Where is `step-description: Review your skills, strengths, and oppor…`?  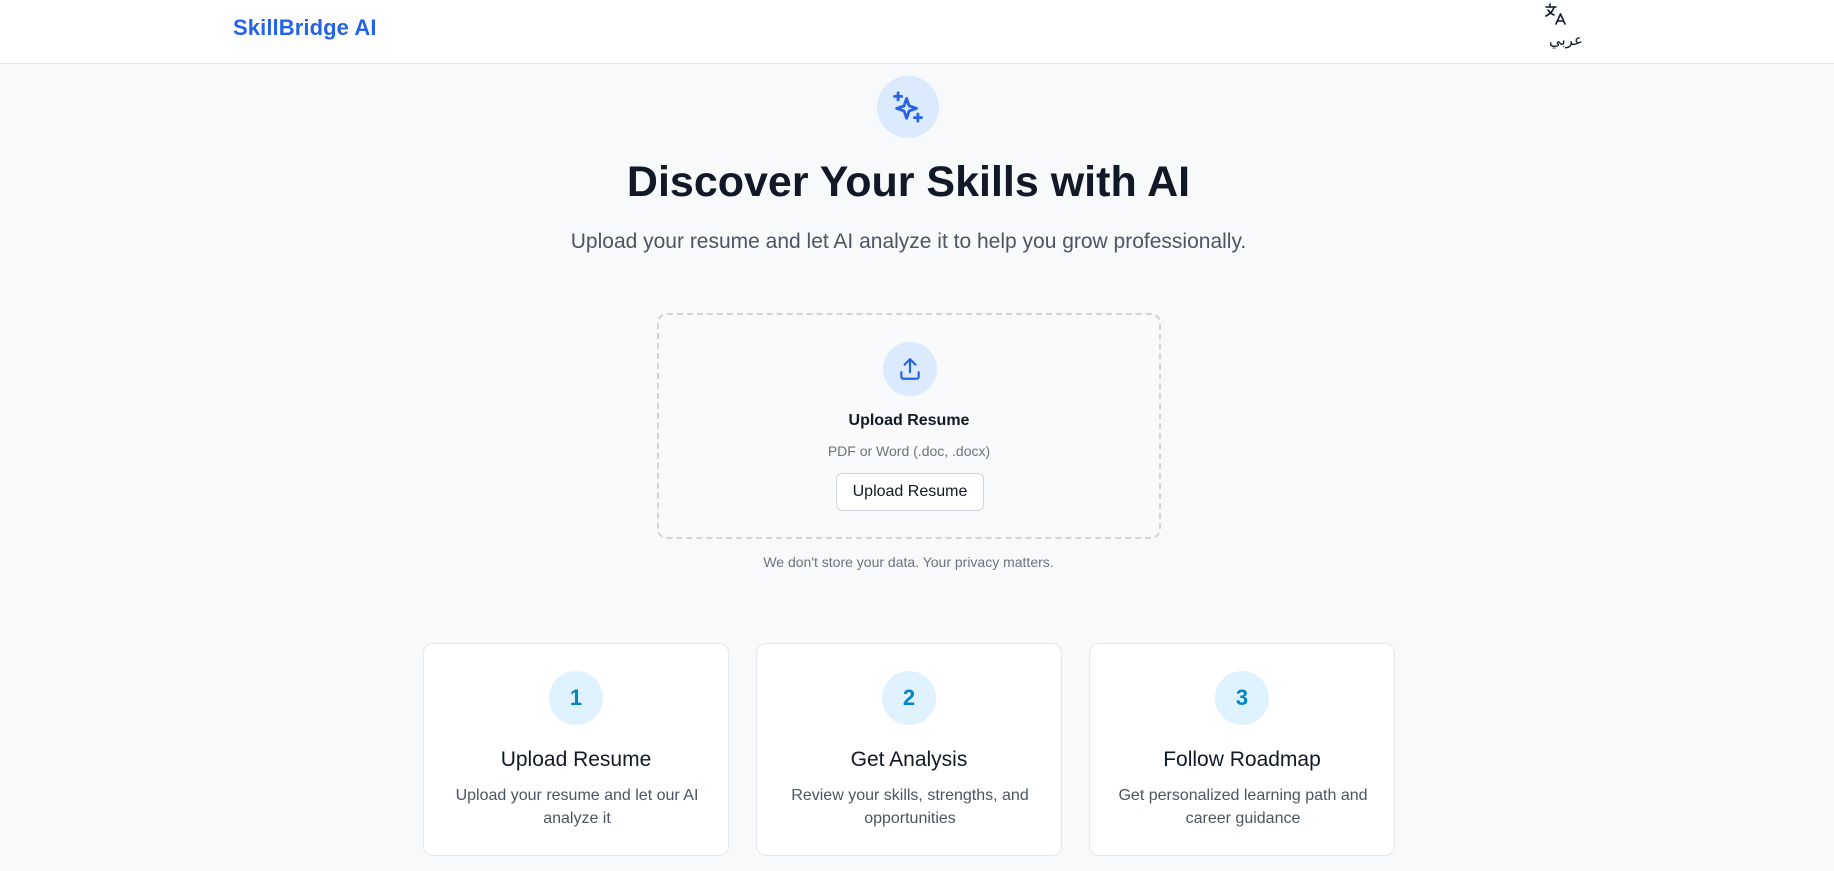 step-description: Review your skills, strengths, and oppor… is located at coordinates (910, 807).